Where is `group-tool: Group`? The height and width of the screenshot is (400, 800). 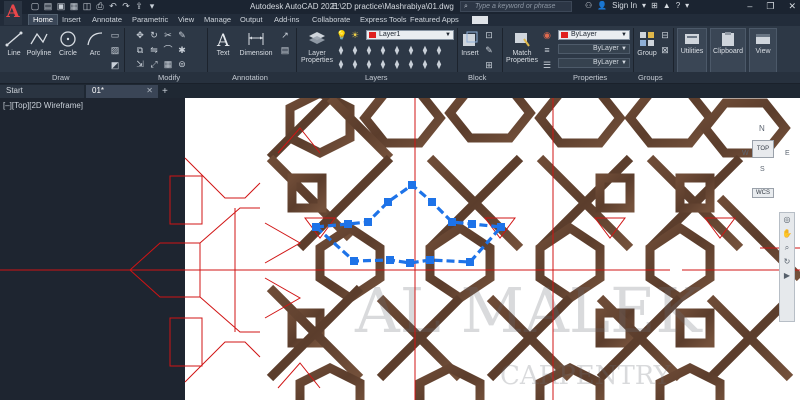
group-tool: Group is located at coordinates (647, 43).